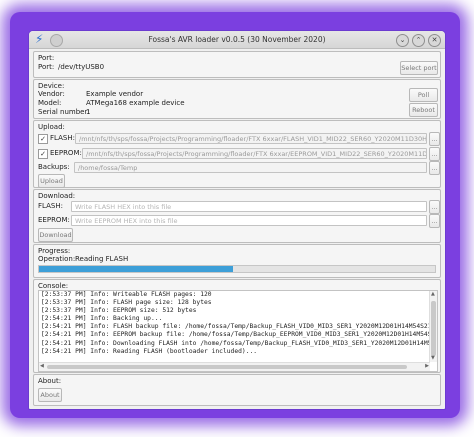 Image resolution: width=474 pixels, height=437 pixels. Describe the element at coordinates (418, 40) in the screenshot. I see `maximize-icon: ⌃` at that location.